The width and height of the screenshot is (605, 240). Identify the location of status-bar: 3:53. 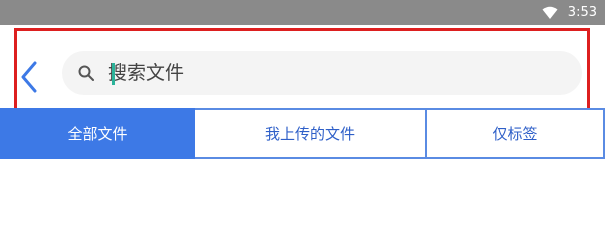
(302, 12).